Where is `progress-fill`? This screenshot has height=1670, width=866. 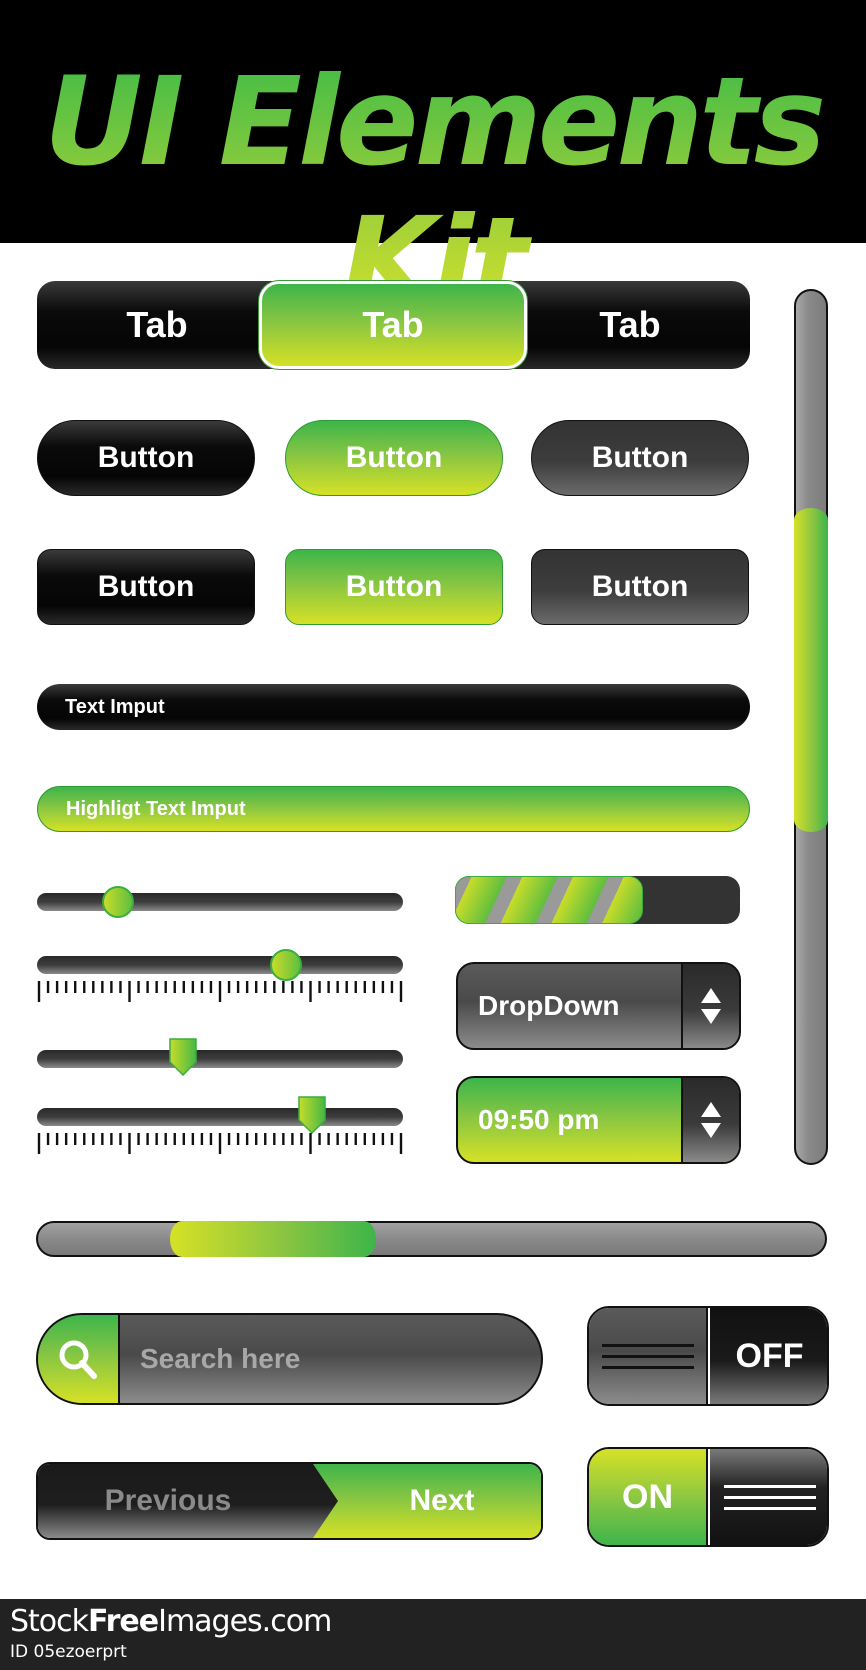 progress-fill is located at coordinates (549, 900).